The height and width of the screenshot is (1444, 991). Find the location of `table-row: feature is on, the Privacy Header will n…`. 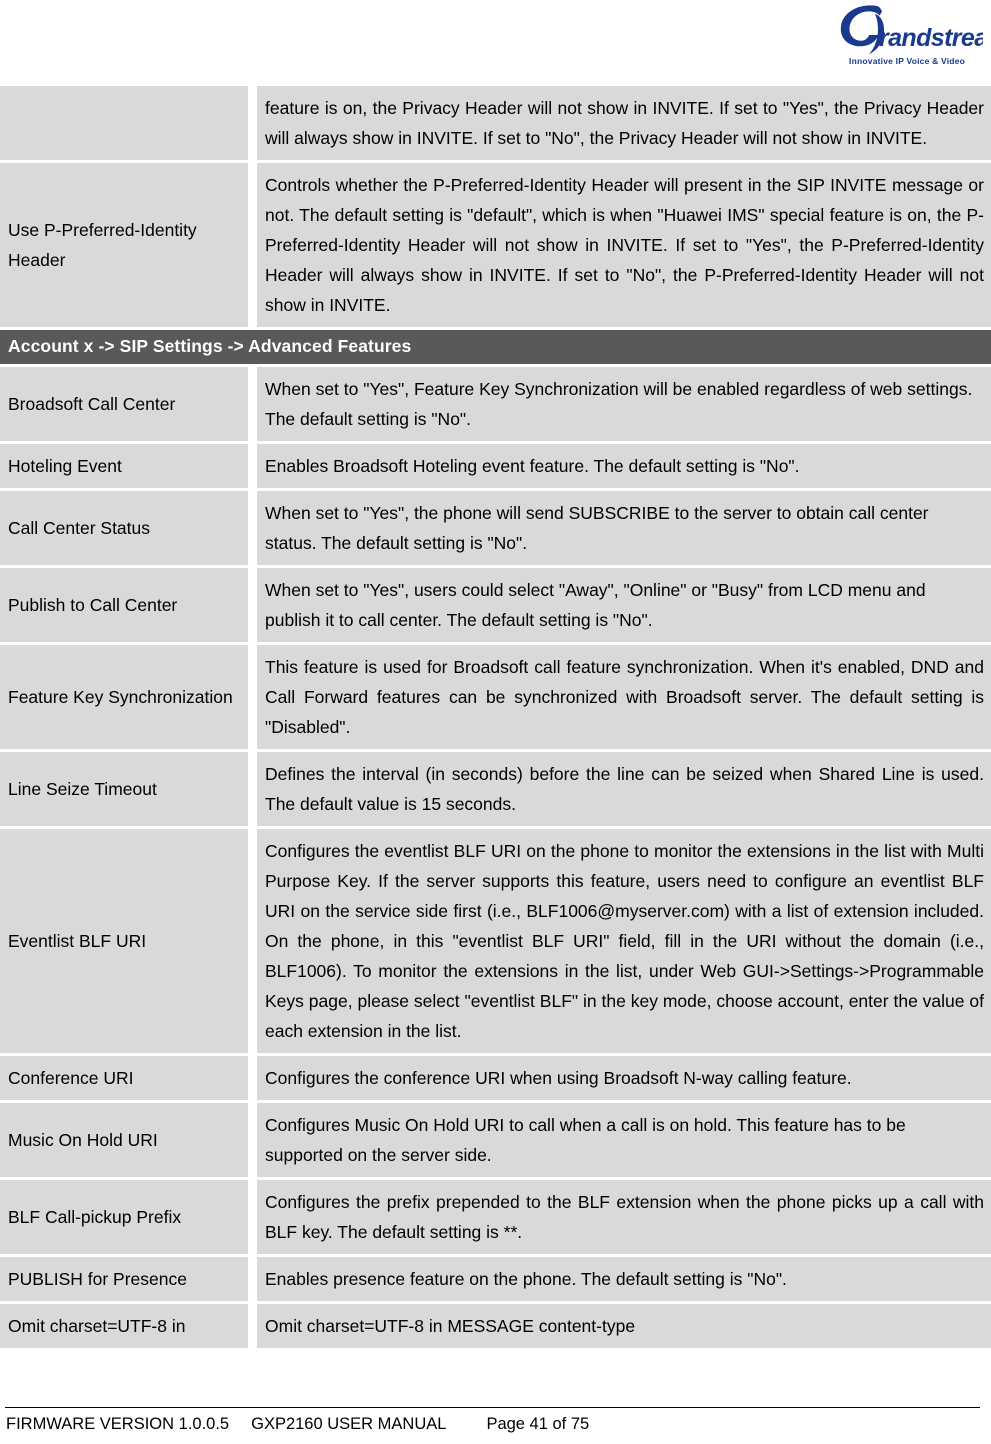

table-row: feature is on, the Privacy Header will n… is located at coordinates (495, 123).